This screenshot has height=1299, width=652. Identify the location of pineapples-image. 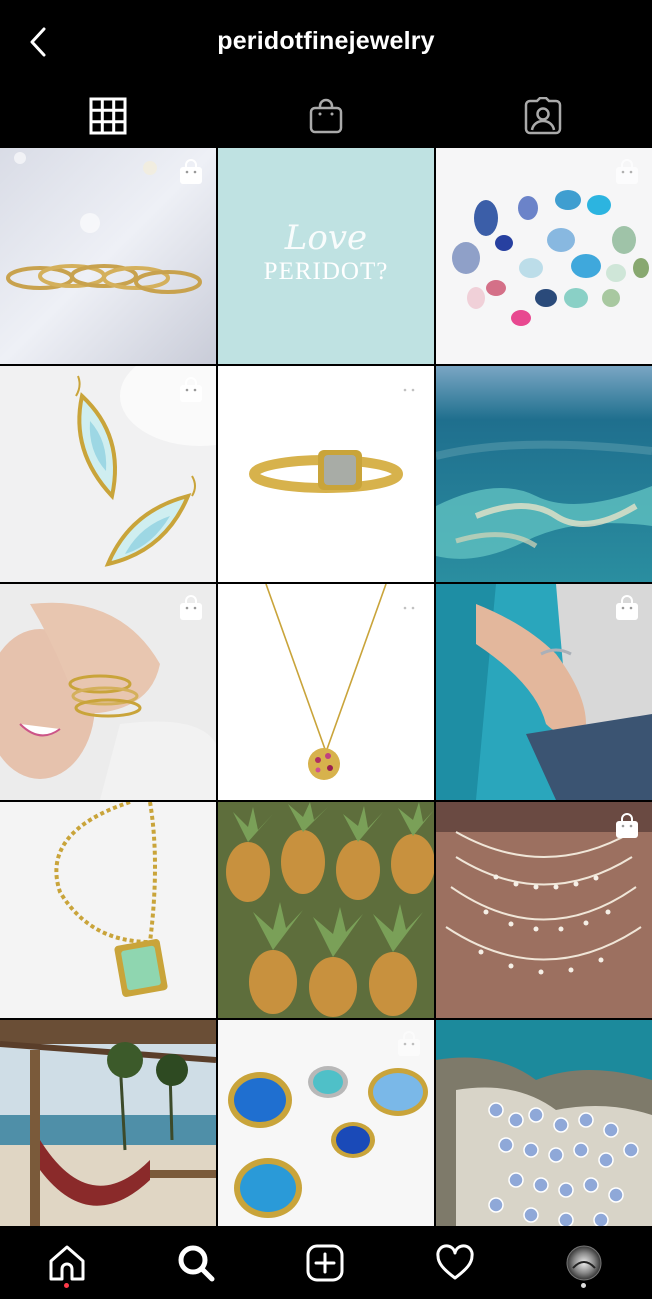
(326, 910).